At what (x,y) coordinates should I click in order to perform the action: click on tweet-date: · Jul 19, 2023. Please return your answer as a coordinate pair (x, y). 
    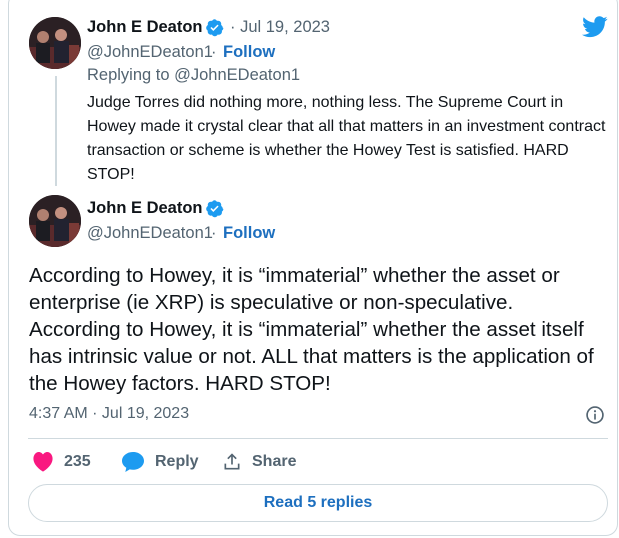
    Looking at the image, I should click on (280, 27).